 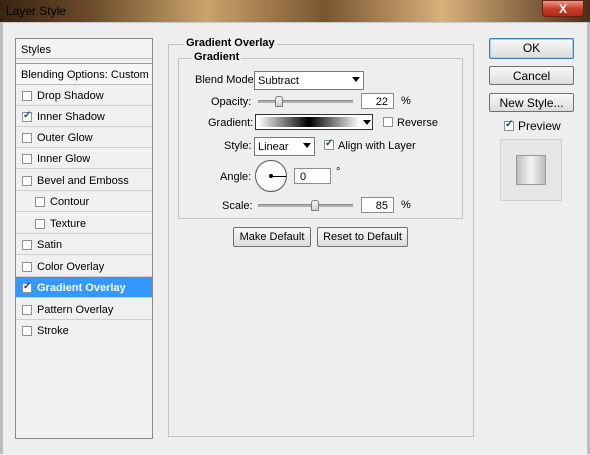 I want to click on style-item-label: Gradient Overlay, so click(x=81, y=288).